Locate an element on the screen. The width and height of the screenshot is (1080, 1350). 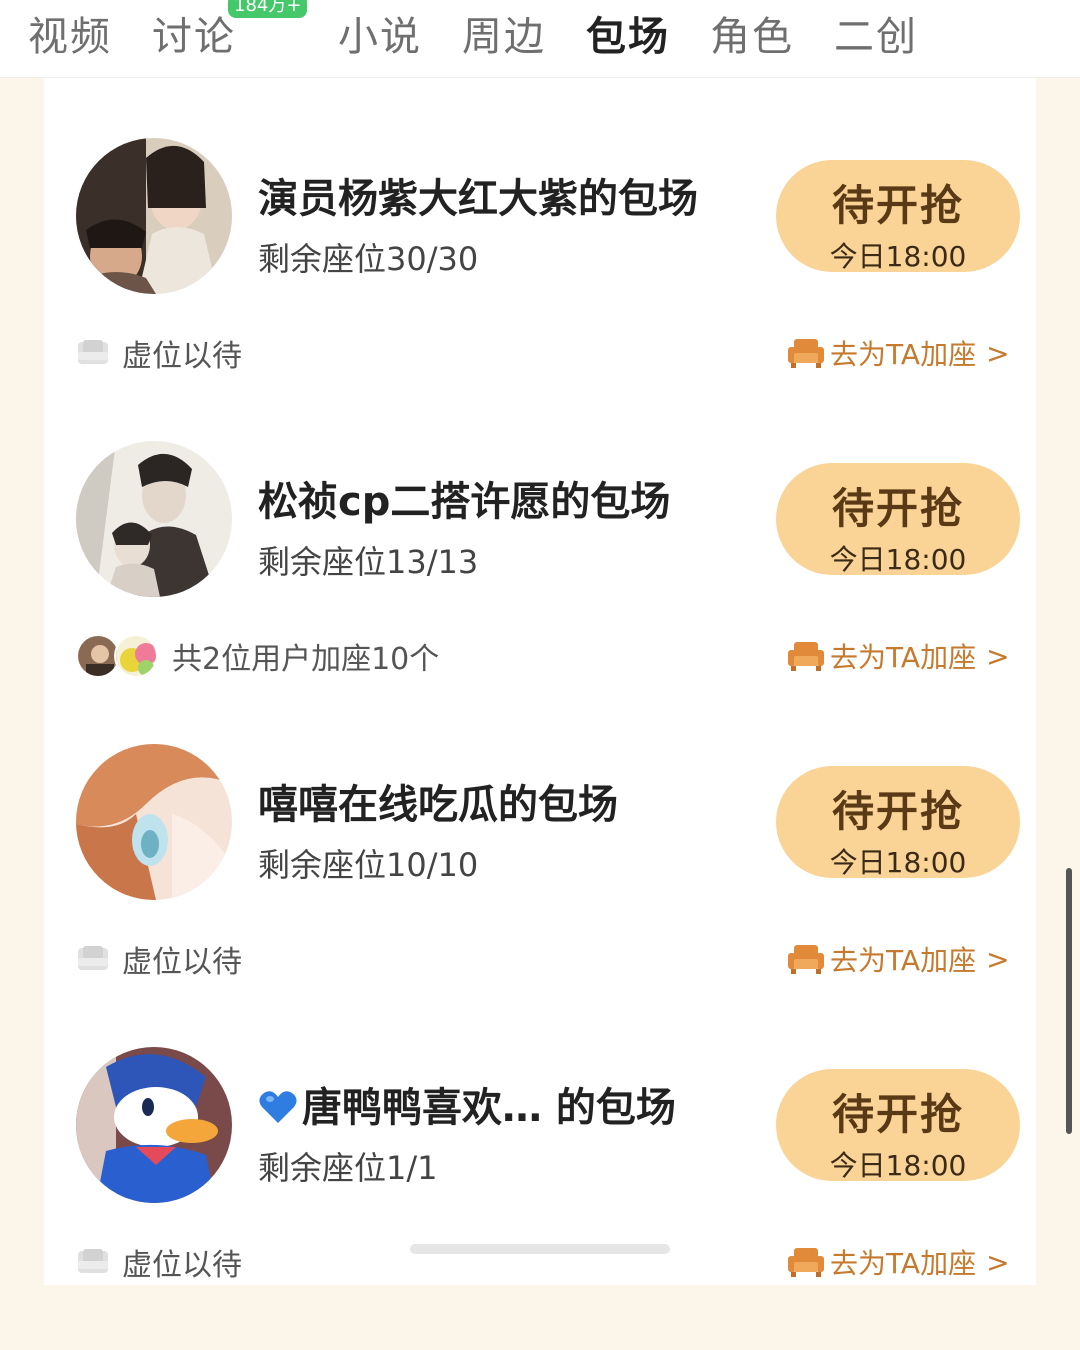
seat-supporters: 共2位用户加座10个 is located at coordinates (257, 656).